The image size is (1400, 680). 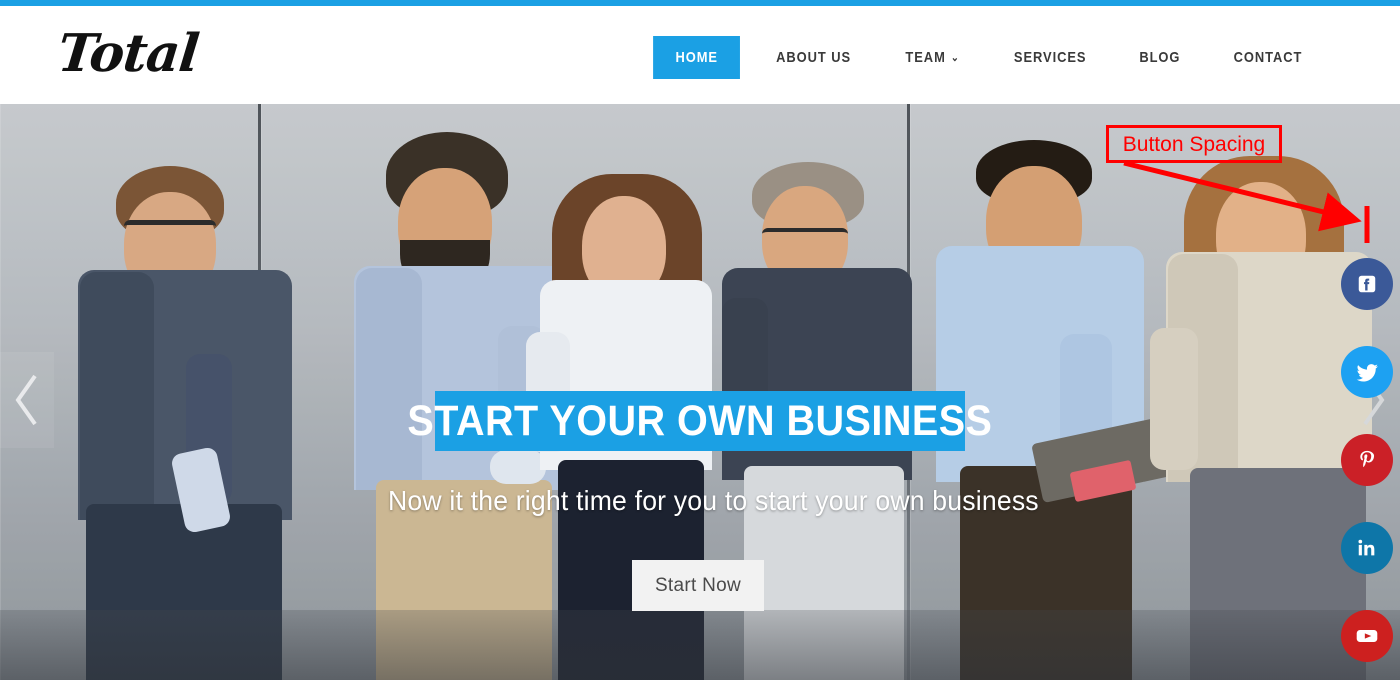 I want to click on hero-title-bar: START YOUR OWN BUSINESS, so click(x=700, y=421).